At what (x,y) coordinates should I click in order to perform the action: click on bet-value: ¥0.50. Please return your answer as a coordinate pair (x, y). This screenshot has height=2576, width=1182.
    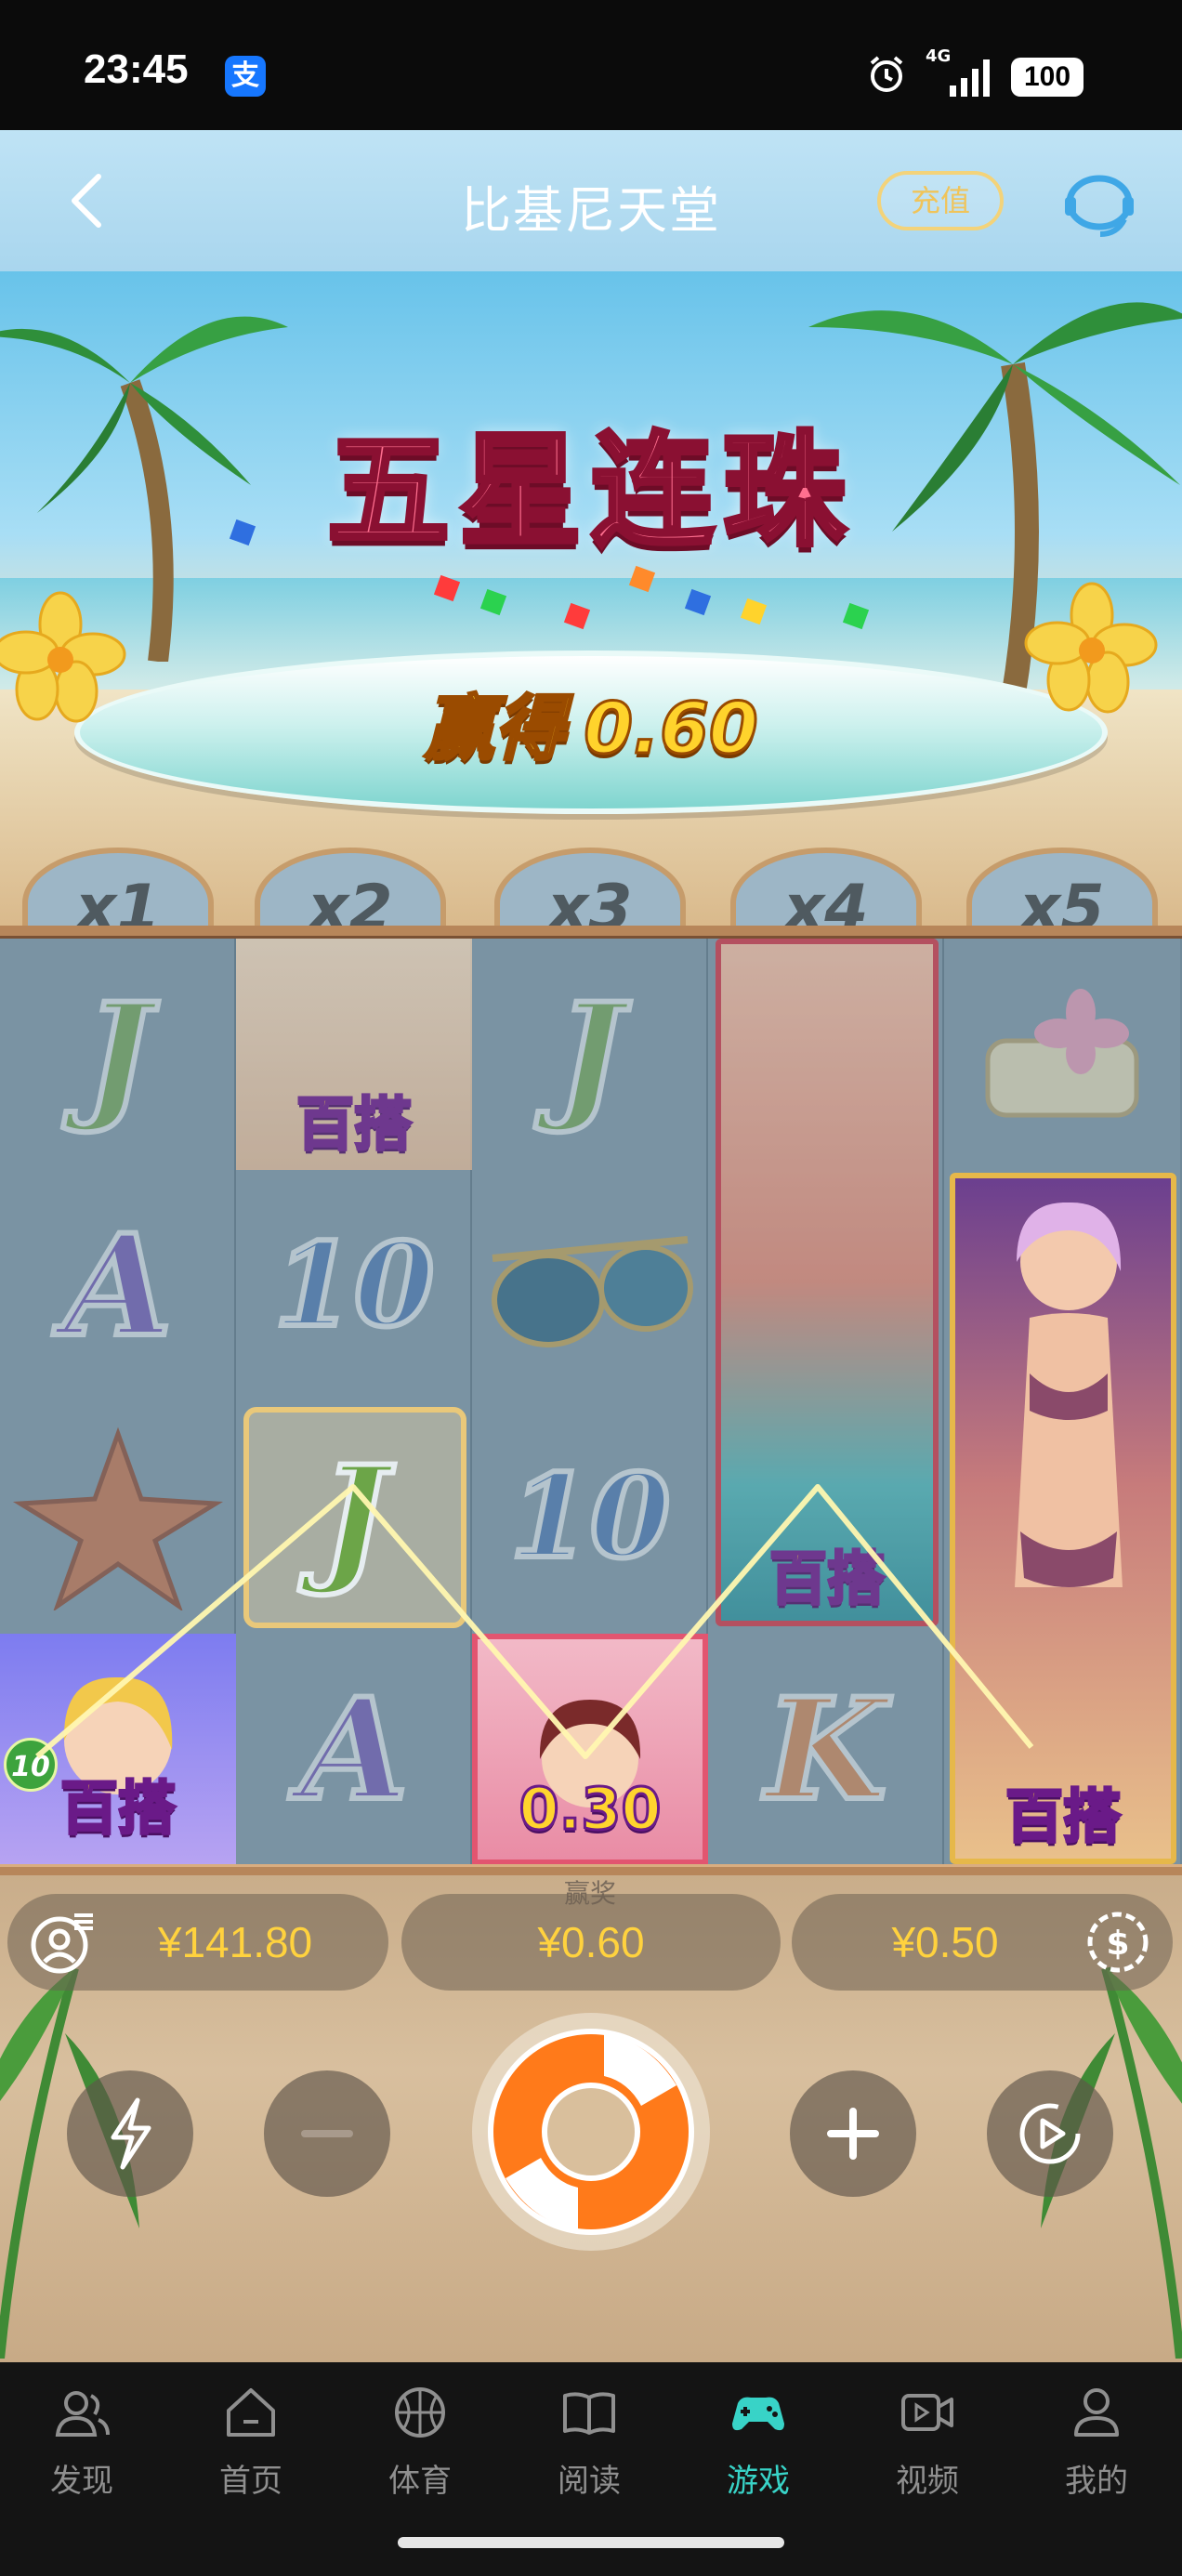
    Looking at the image, I should click on (945, 1942).